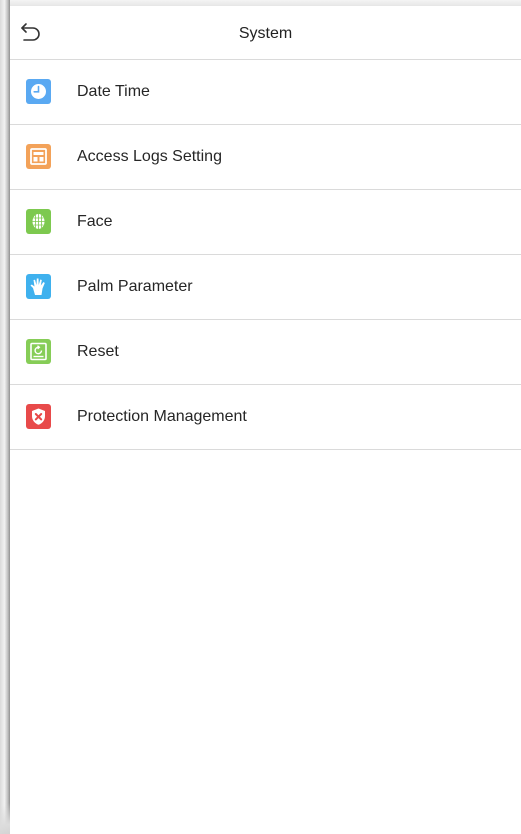  Describe the element at coordinates (265, 287) in the screenshot. I see `menu-item-palm-parameter: Palm Parameter` at that location.